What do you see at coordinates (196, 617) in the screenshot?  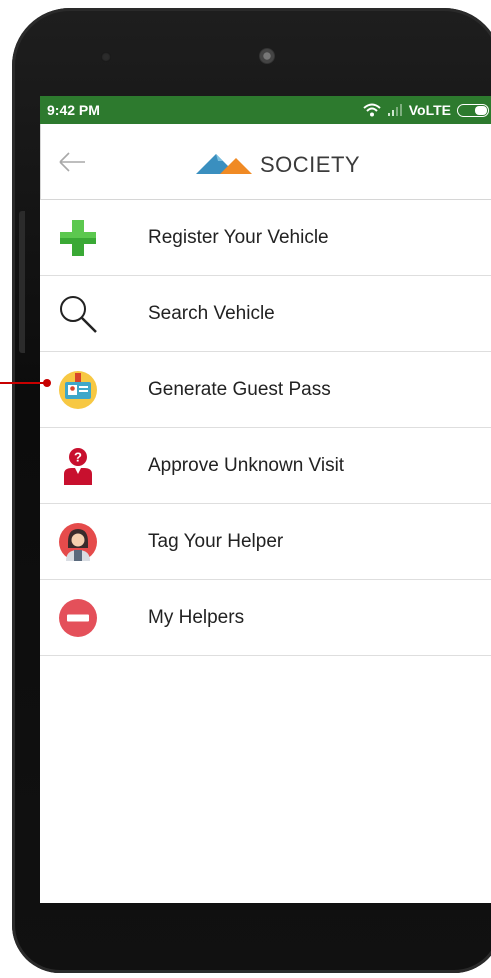 I see `menu-label: My Helpers` at bounding box center [196, 617].